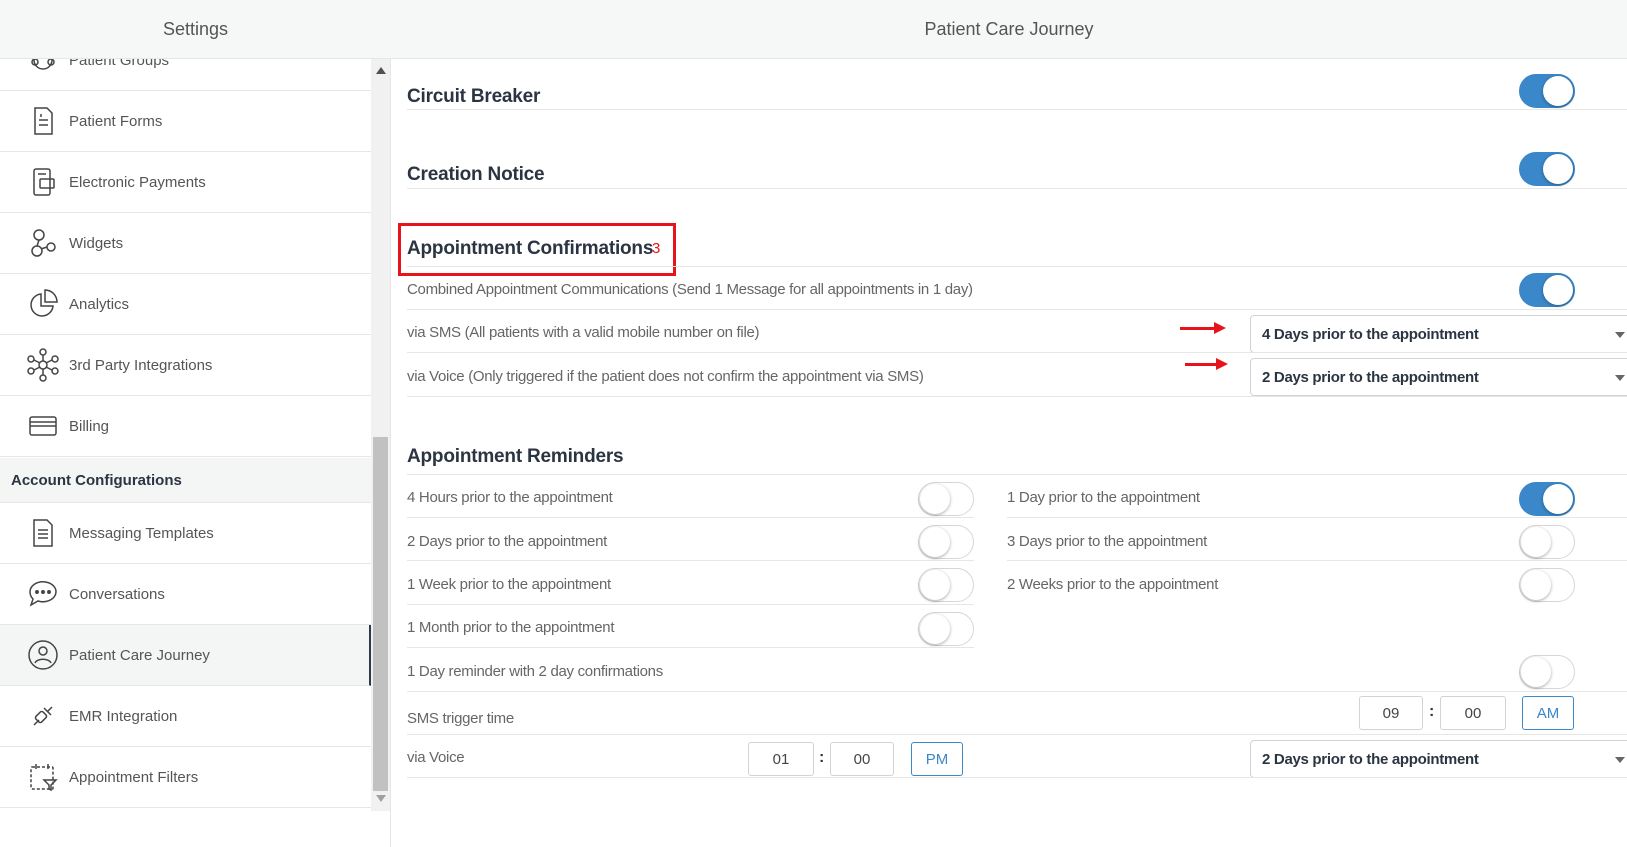  Describe the element at coordinates (381, 798) in the screenshot. I see `scroll-down-arrow` at that location.